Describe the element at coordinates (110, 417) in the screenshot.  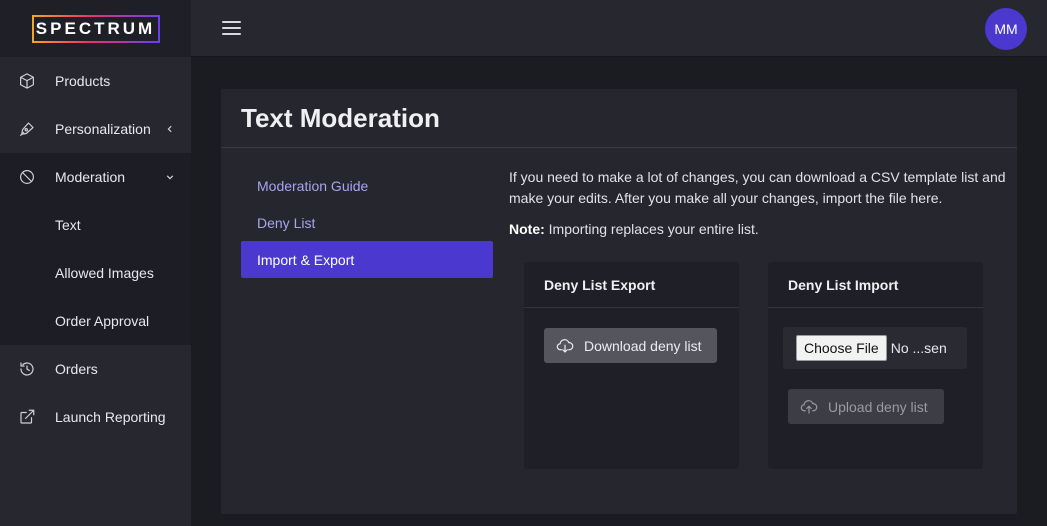
I see `sidebar-item-label: Launch Reporting` at that location.